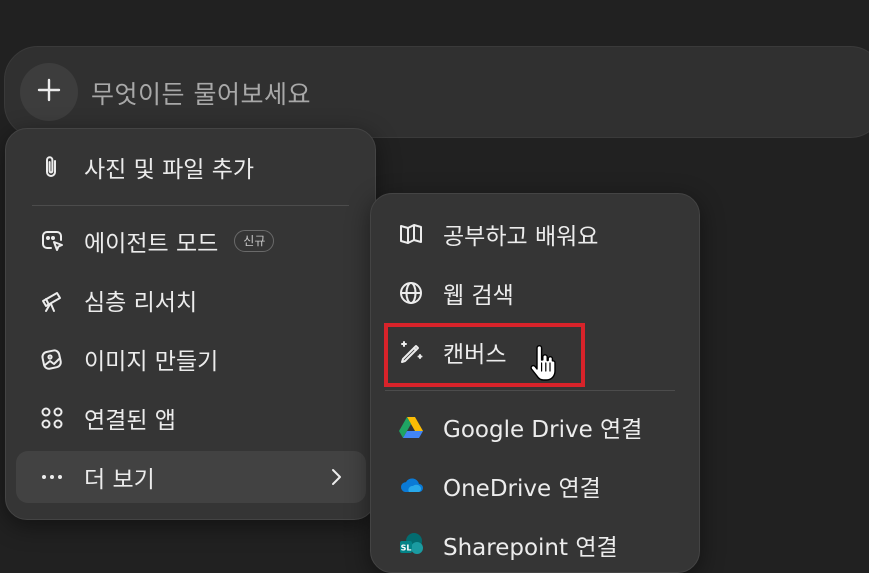 This screenshot has width=869, height=573. I want to click on menu-item-label: 공부하고 배워요, so click(521, 237).